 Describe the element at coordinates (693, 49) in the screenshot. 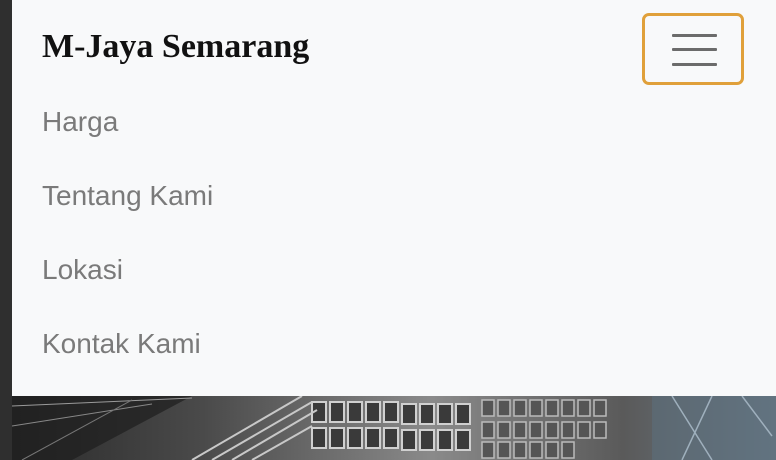

I see `hamburger-menu-button` at that location.